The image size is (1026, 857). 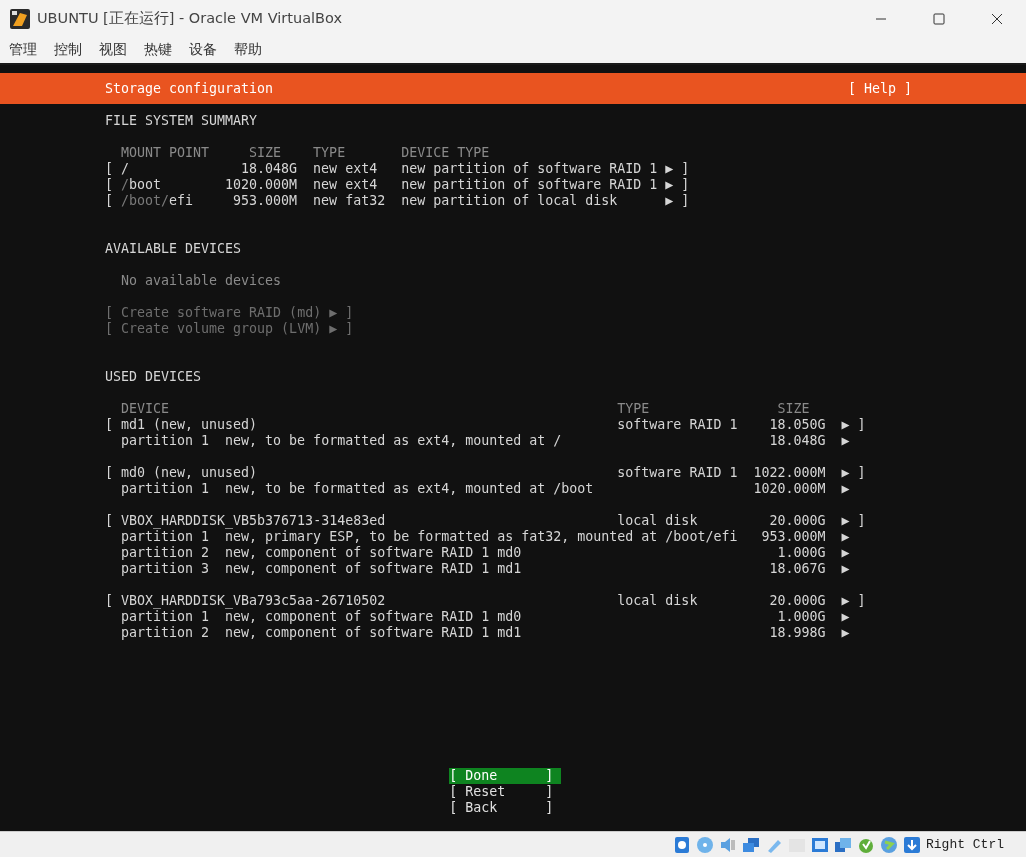 What do you see at coordinates (565, 521) in the screenshot?
I see `device-row: [ VBOX_HARDDISK_VB5b376713-314e83ed local disk 20.000G ▶ ]` at bounding box center [565, 521].